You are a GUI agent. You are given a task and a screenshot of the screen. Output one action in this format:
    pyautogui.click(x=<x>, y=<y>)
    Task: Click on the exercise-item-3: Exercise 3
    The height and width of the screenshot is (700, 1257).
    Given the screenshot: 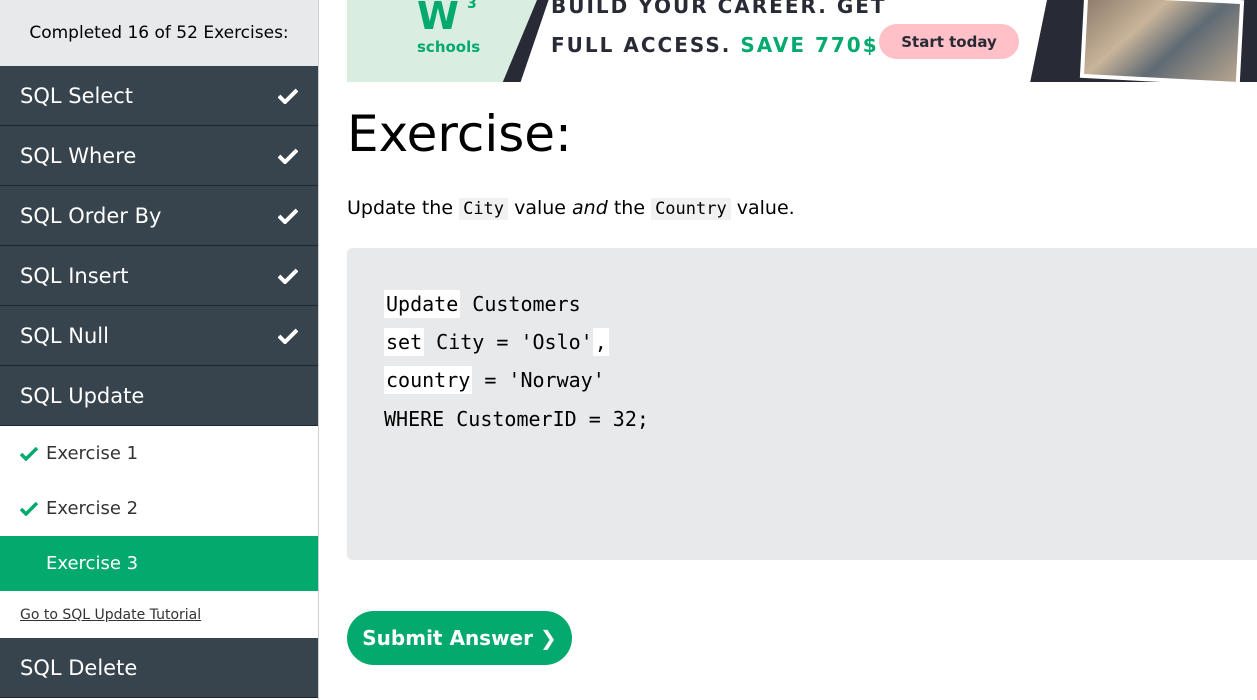 What is the action you would take?
    pyautogui.click(x=159, y=563)
    